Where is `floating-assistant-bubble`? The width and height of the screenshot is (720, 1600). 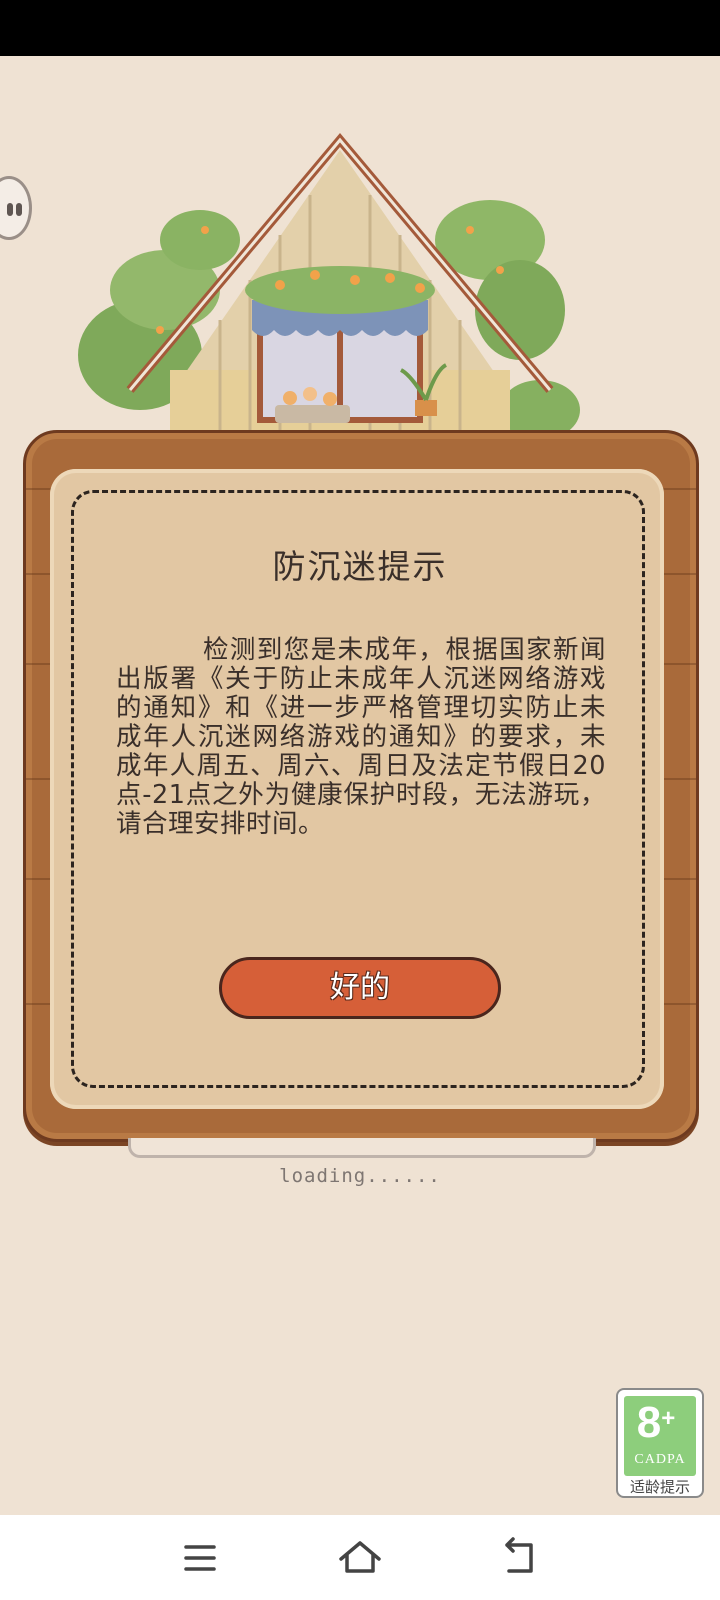 floating-assistant-bubble is located at coordinates (16, 208).